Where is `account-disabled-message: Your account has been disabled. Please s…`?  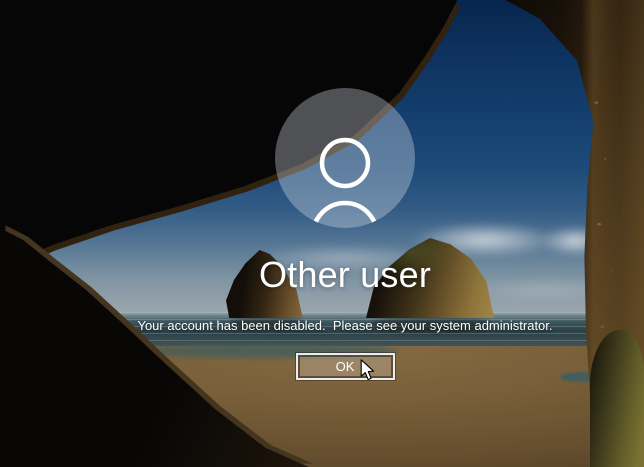 account-disabled-message: Your account has been disabled. Please s… is located at coordinates (345, 326).